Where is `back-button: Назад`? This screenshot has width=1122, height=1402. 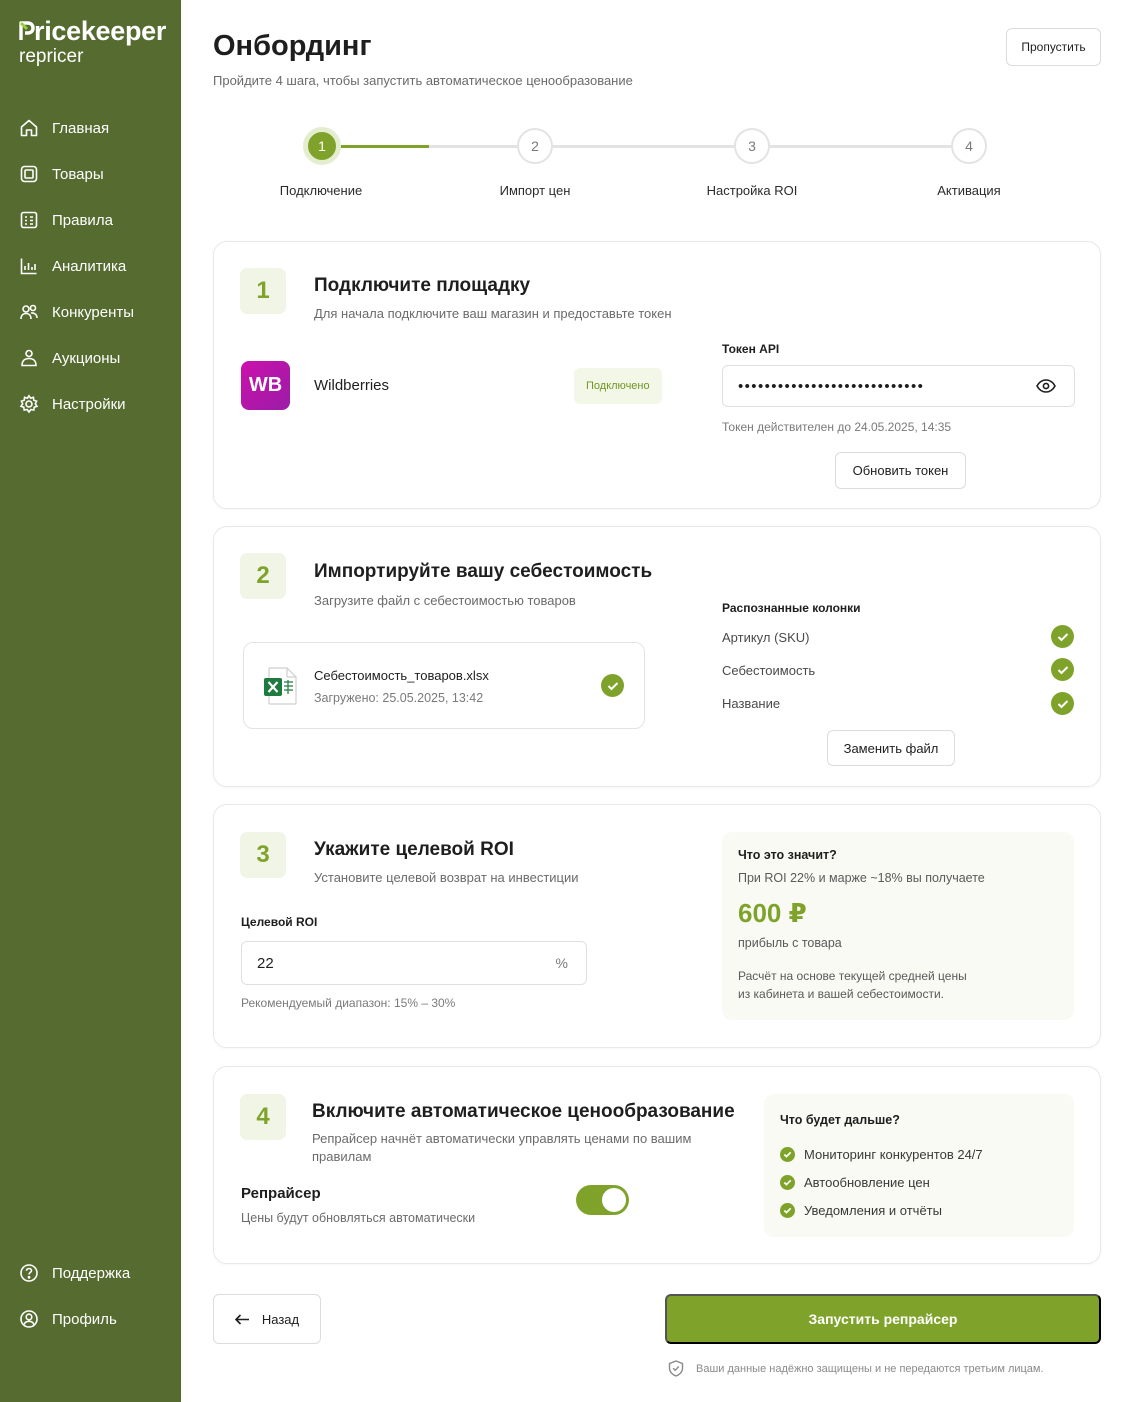
back-button: Назад is located at coordinates (267, 1319).